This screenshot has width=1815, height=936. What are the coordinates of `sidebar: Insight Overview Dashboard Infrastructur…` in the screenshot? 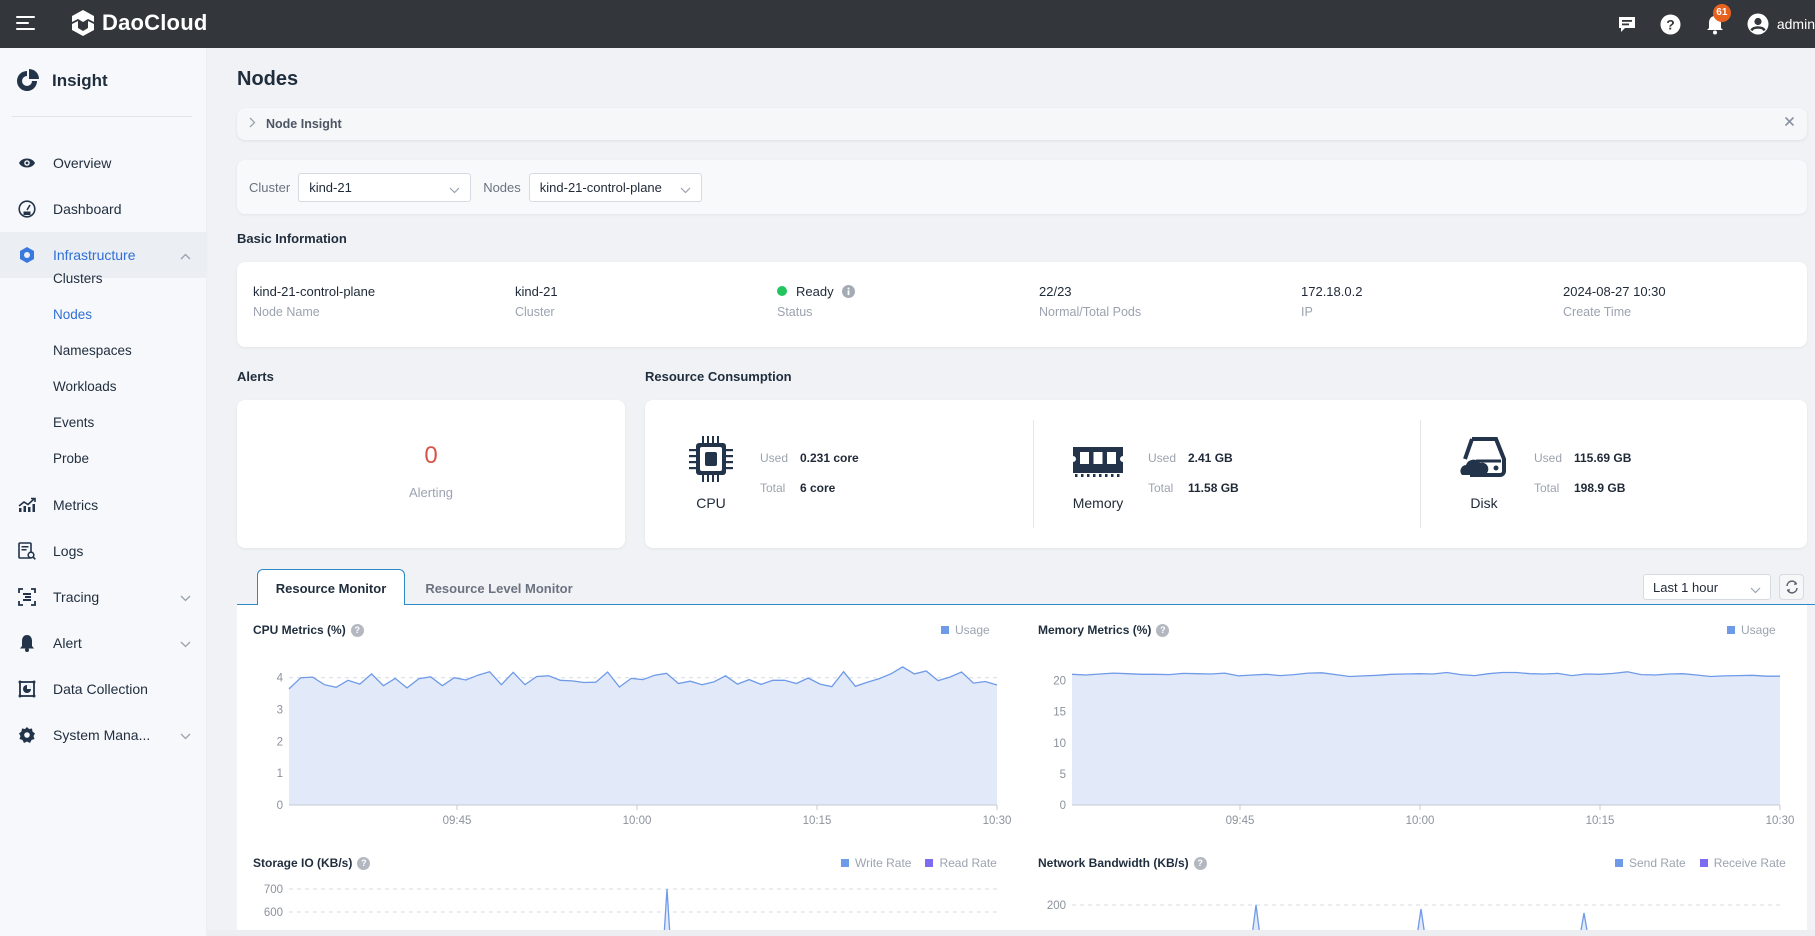 It's located at (103, 492).